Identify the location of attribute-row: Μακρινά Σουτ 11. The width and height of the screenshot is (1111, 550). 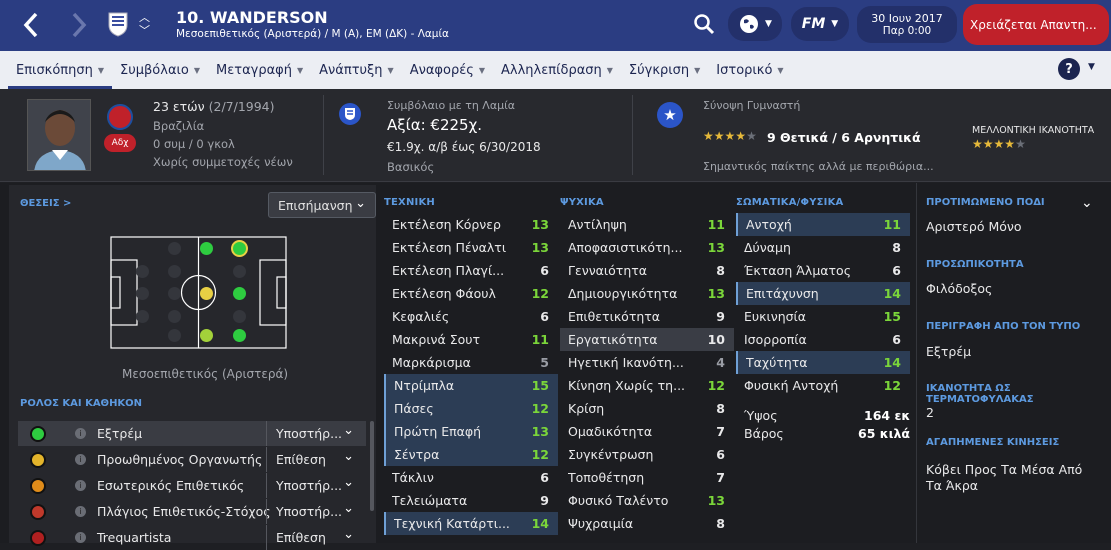
(471, 339).